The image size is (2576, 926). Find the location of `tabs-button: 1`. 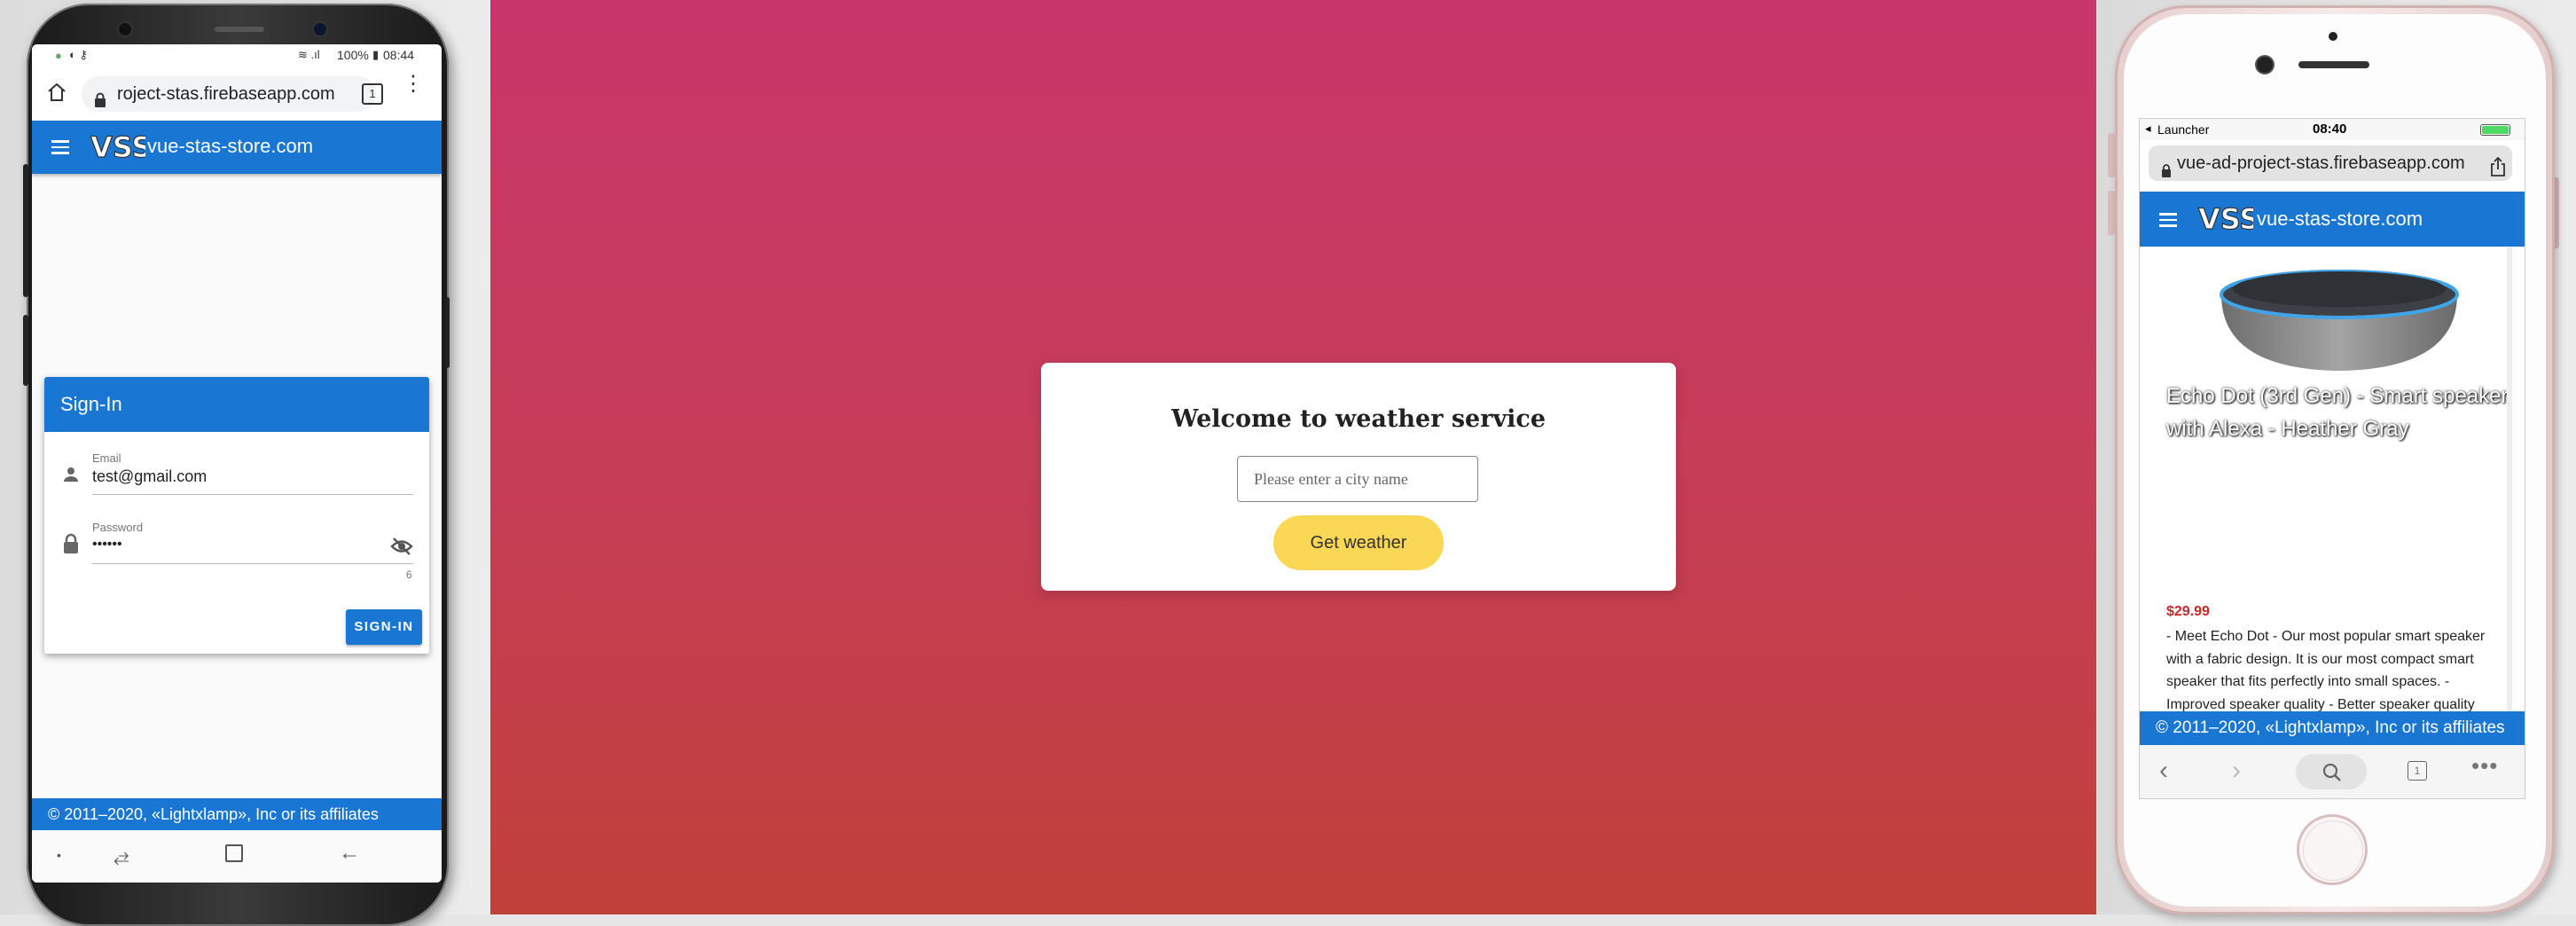

tabs-button: 1 is located at coordinates (2417, 771).